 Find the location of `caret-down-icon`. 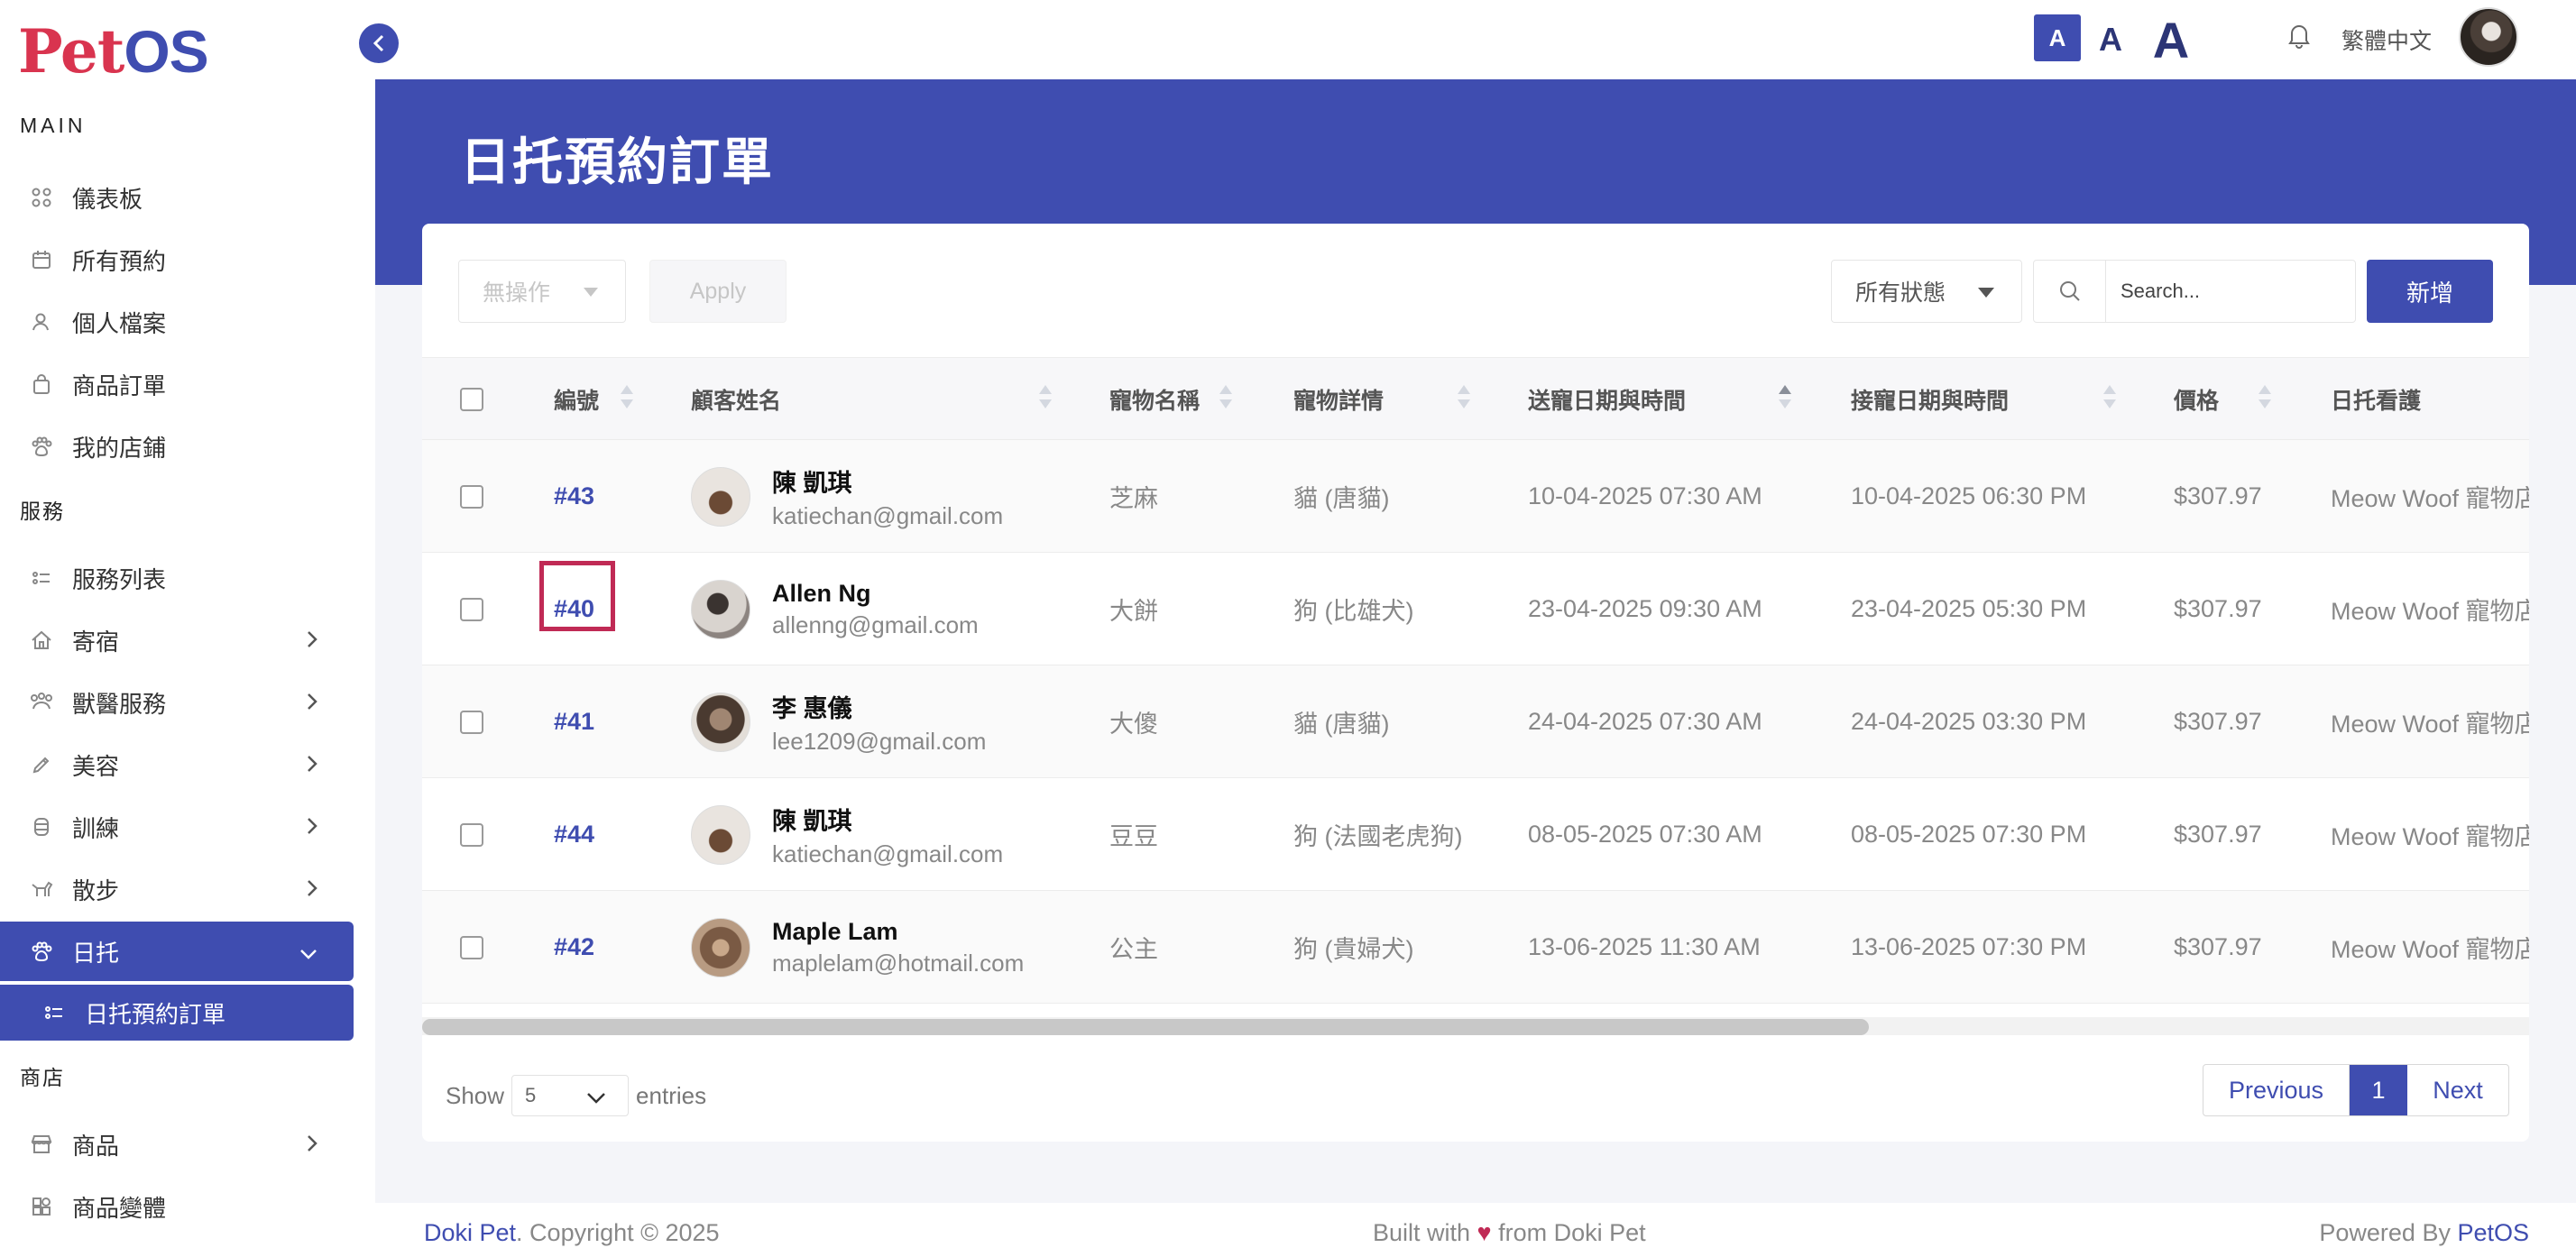

caret-down-icon is located at coordinates (591, 292).